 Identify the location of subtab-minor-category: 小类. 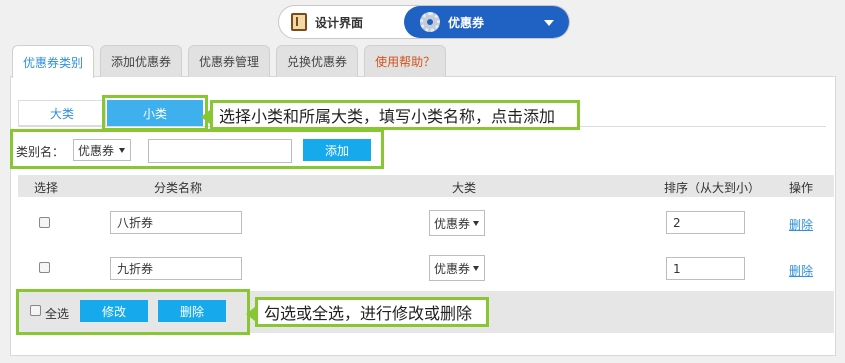
(155, 113).